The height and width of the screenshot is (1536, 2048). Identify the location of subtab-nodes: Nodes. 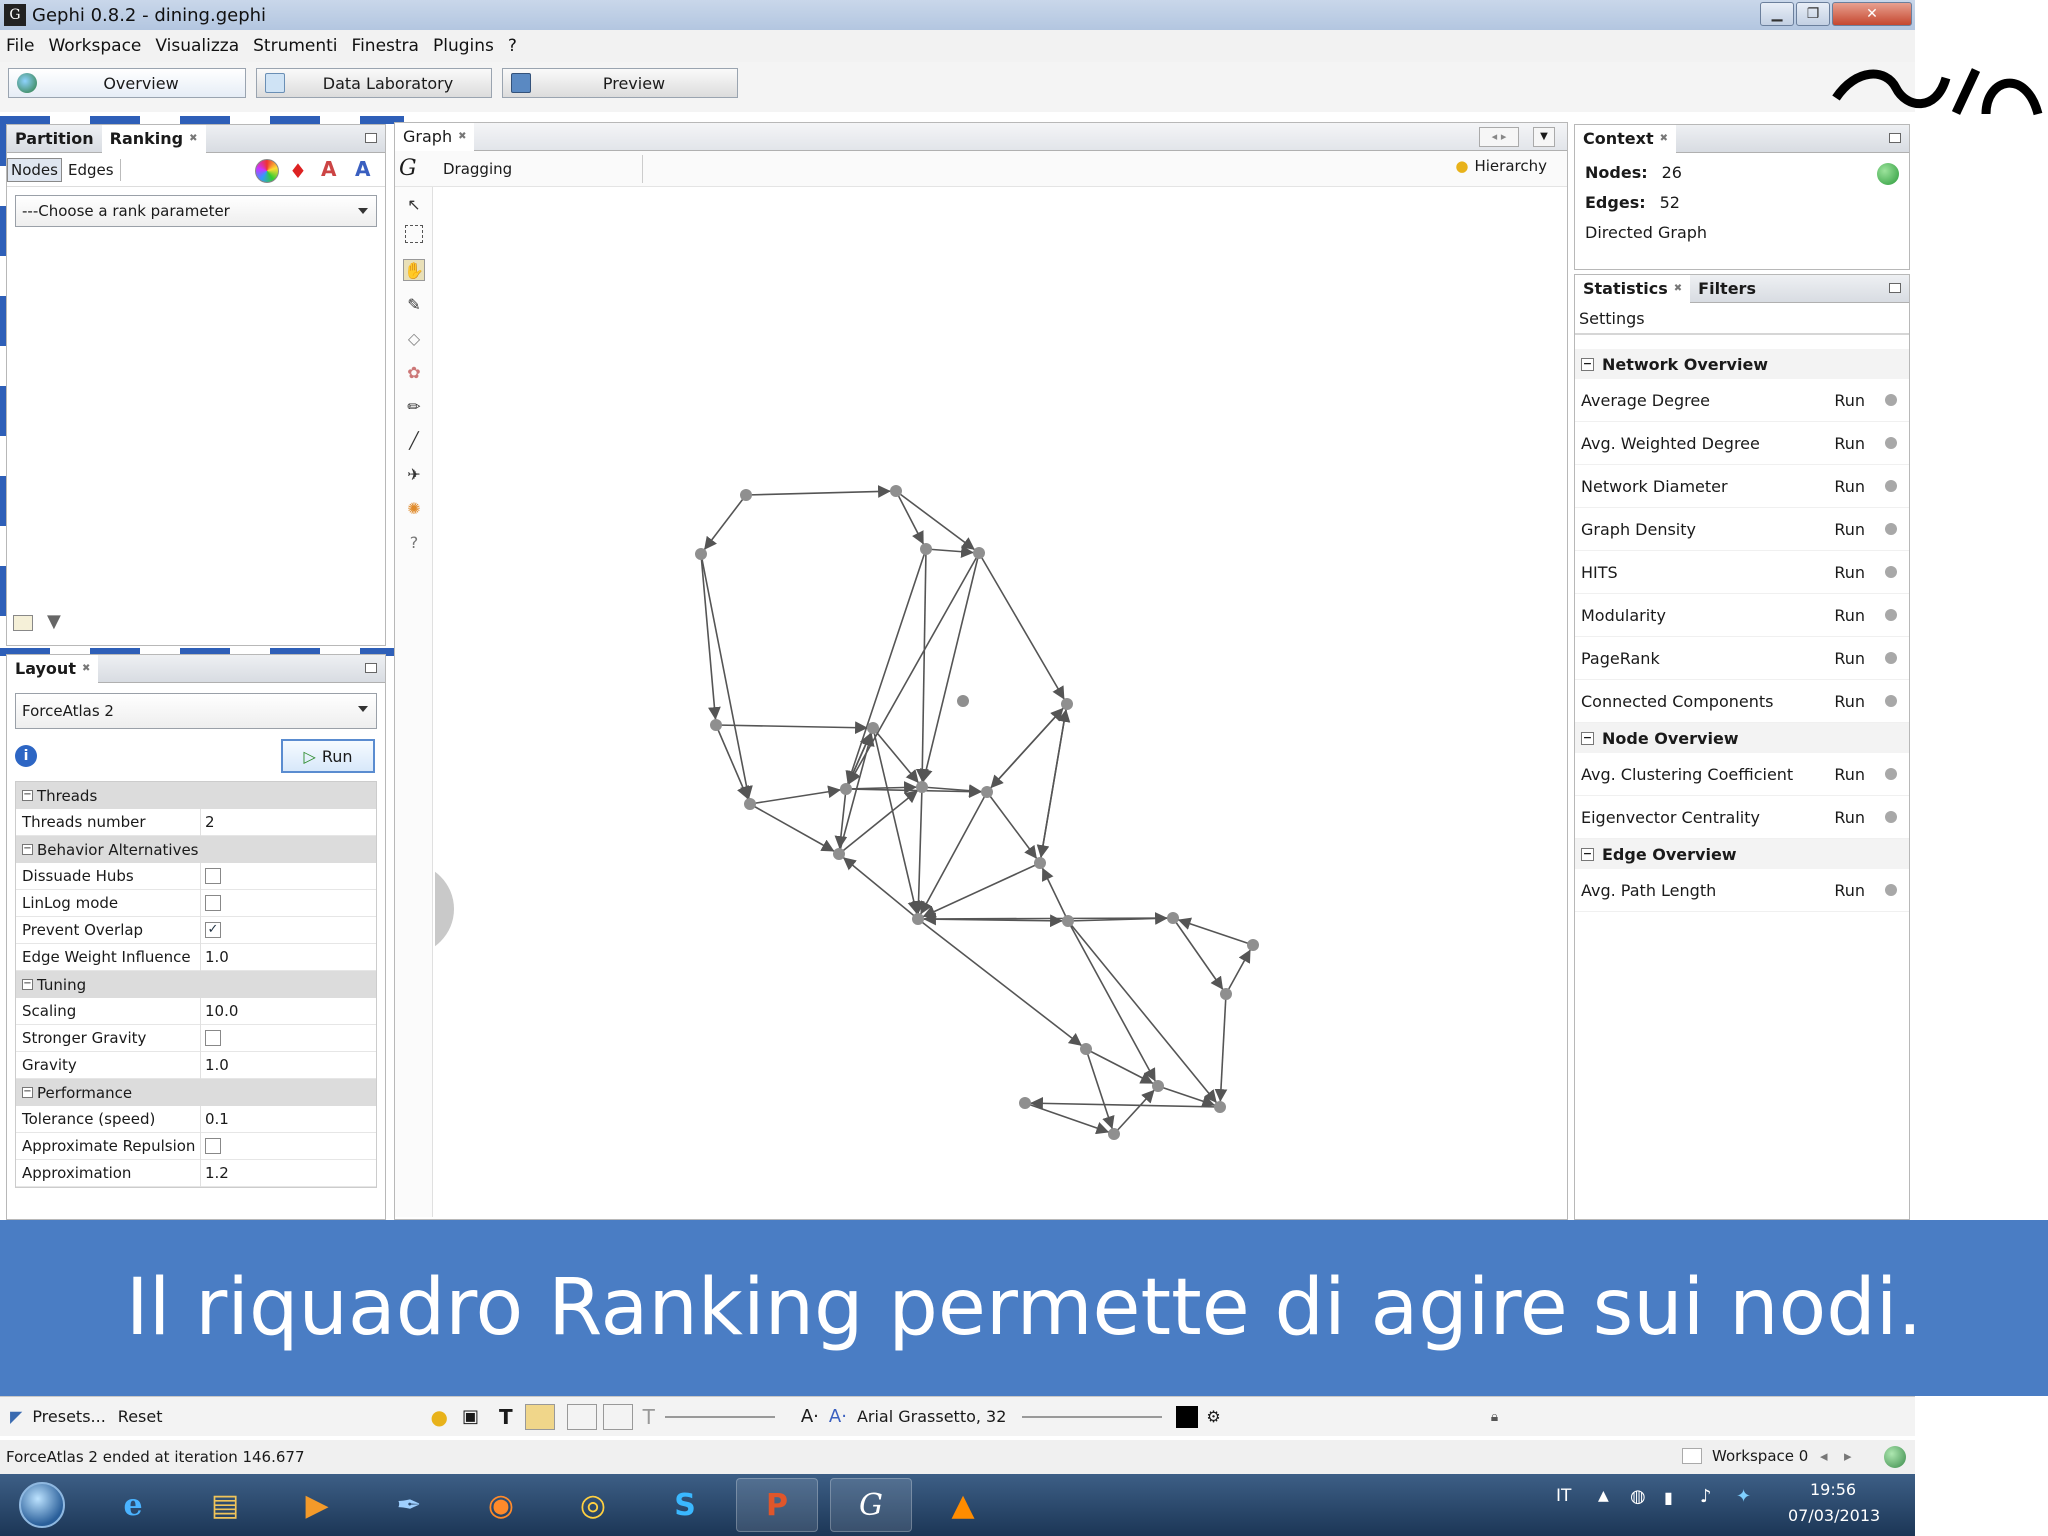
(34, 169).